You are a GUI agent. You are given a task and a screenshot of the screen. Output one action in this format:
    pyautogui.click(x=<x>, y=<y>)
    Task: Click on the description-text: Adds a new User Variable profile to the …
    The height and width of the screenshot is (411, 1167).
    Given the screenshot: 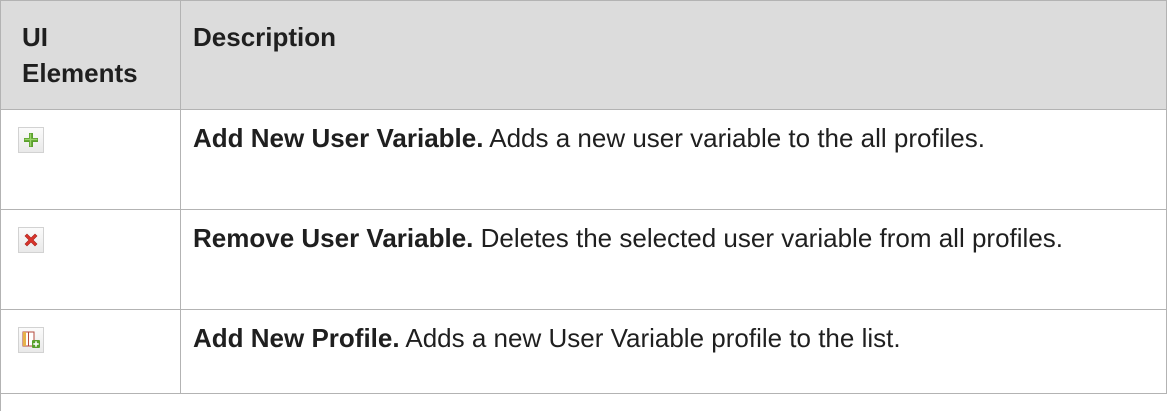 What is the action you would take?
    pyautogui.click(x=650, y=338)
    